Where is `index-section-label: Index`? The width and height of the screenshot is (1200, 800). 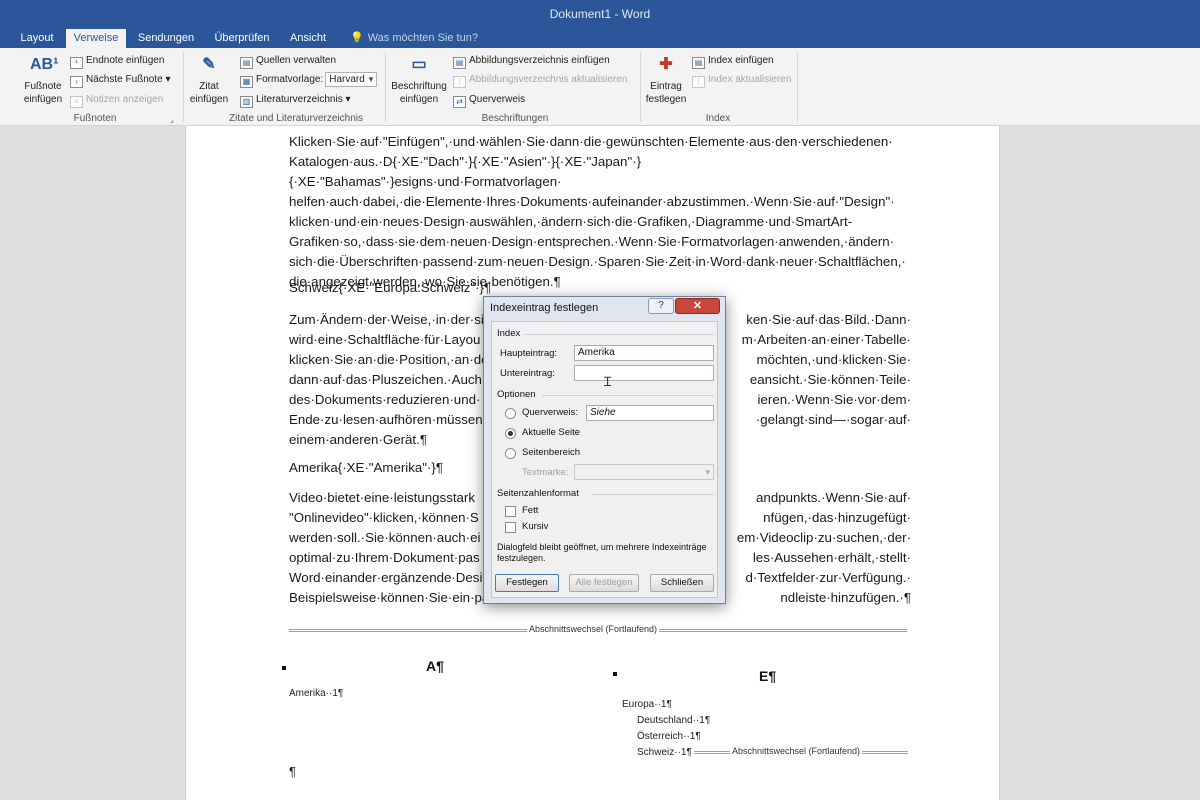
index-section-label: Index is located at coordinates (509, 333).